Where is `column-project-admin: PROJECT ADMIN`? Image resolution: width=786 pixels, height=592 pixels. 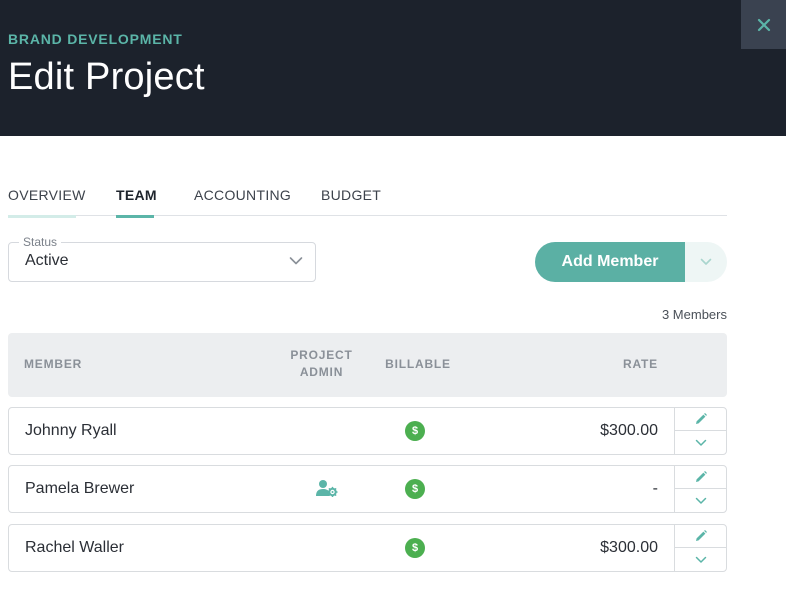
column-project-admin: PROJECT ADMIN is located at coordinates (321, 364).